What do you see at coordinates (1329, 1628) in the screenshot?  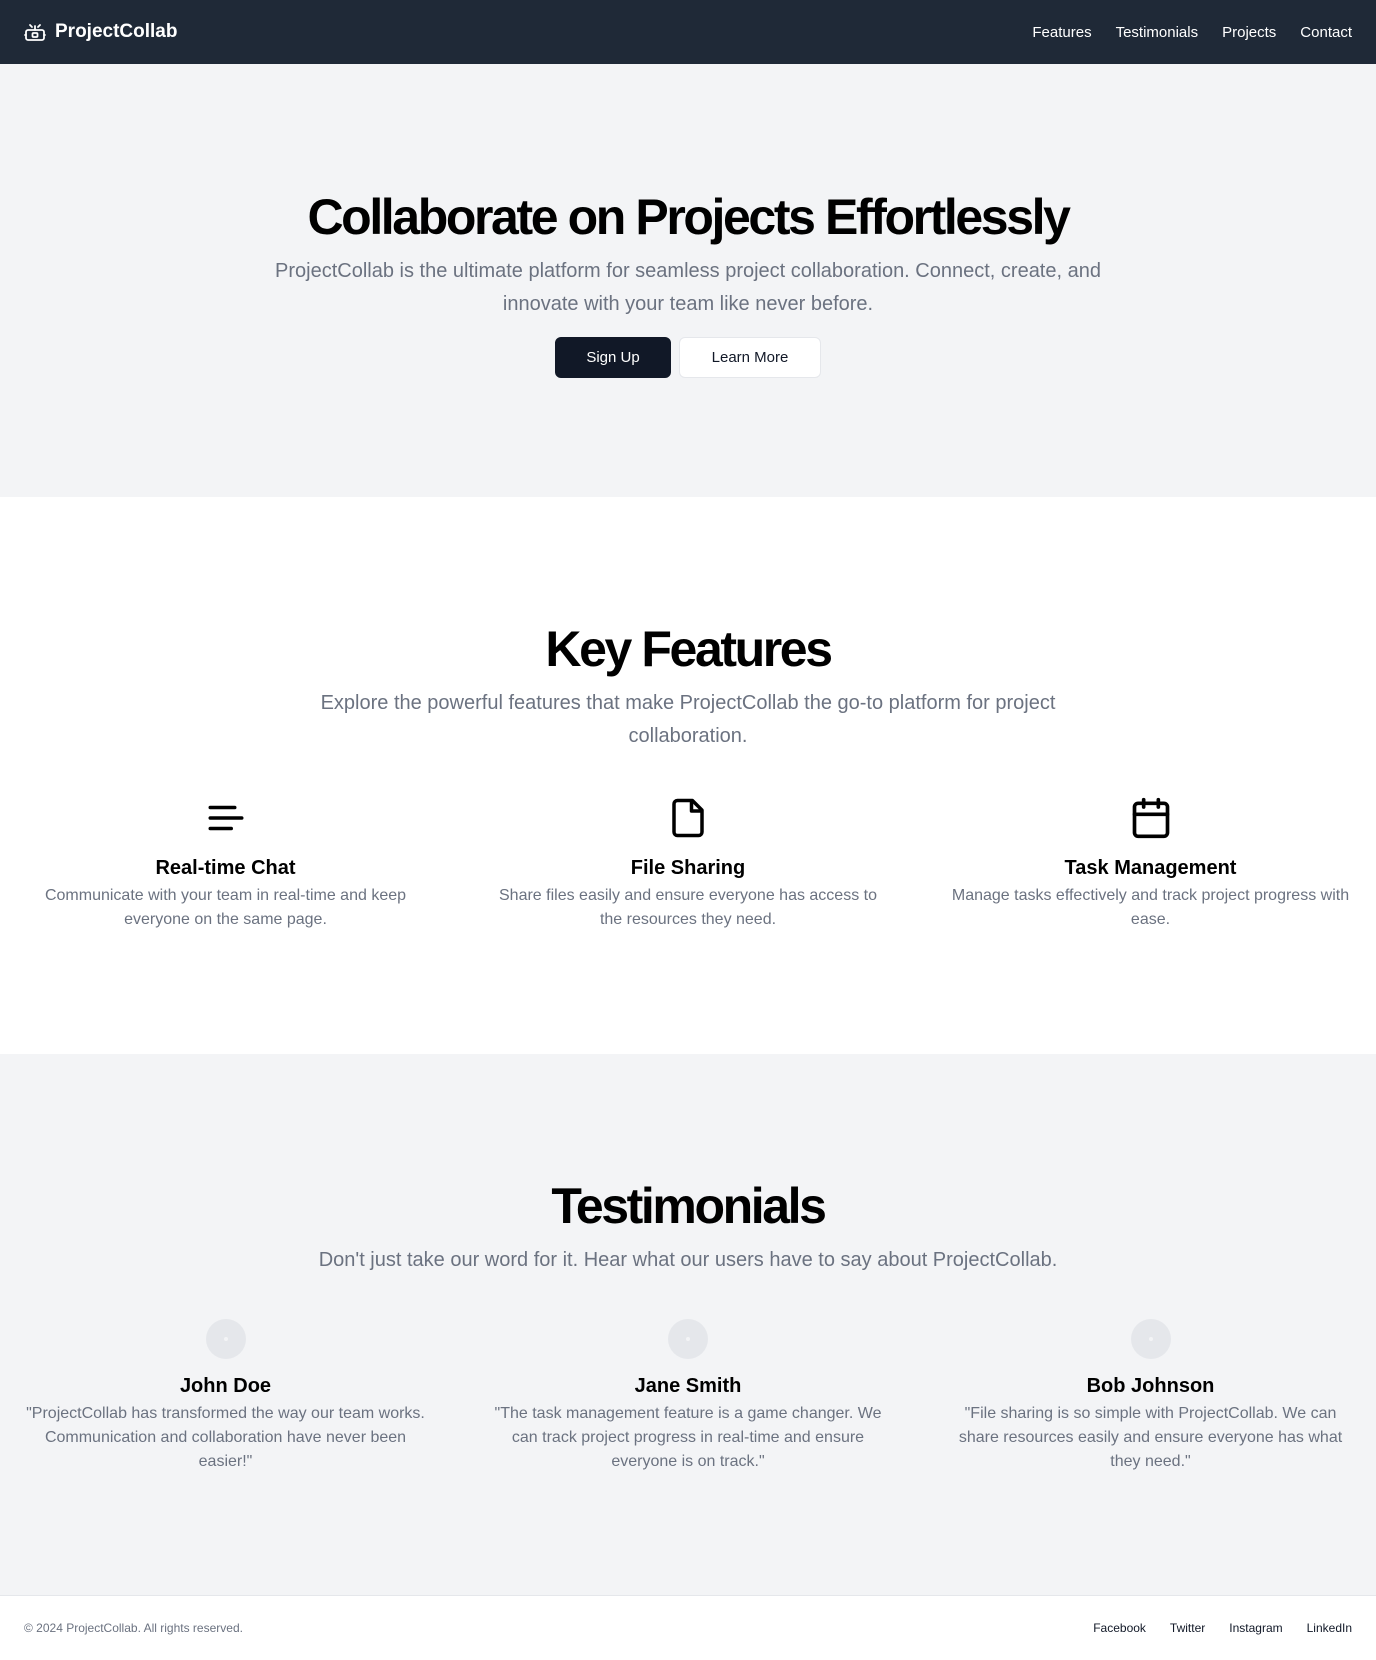 I see `footer-link-linkedin: LinkedIn` at bounding box center [1329, 1628].